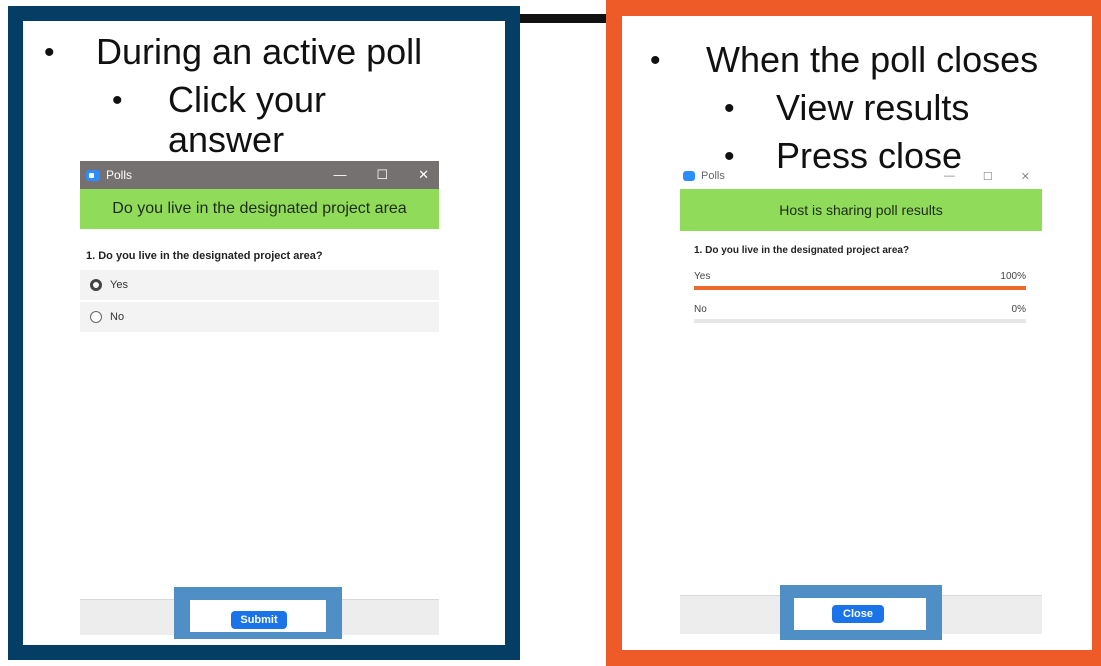 The image size is (1101, 666). Describe the element at coordinates (700, 309) in the screenshot. I see `result-label: No` at that location.